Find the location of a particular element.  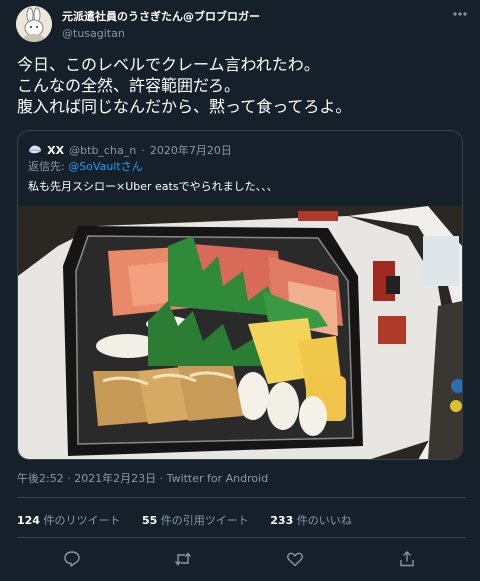

avatar is located at coordinates (34, 24).